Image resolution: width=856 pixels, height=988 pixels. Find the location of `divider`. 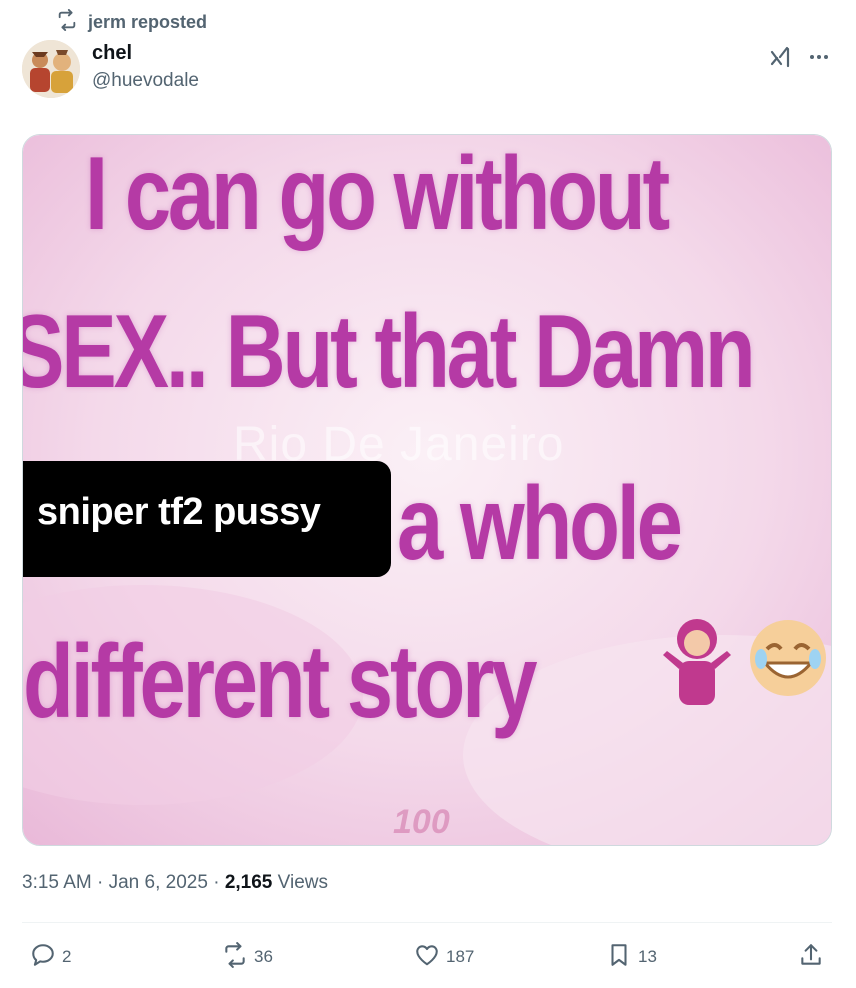

divider is located at coordinates (427, 922).